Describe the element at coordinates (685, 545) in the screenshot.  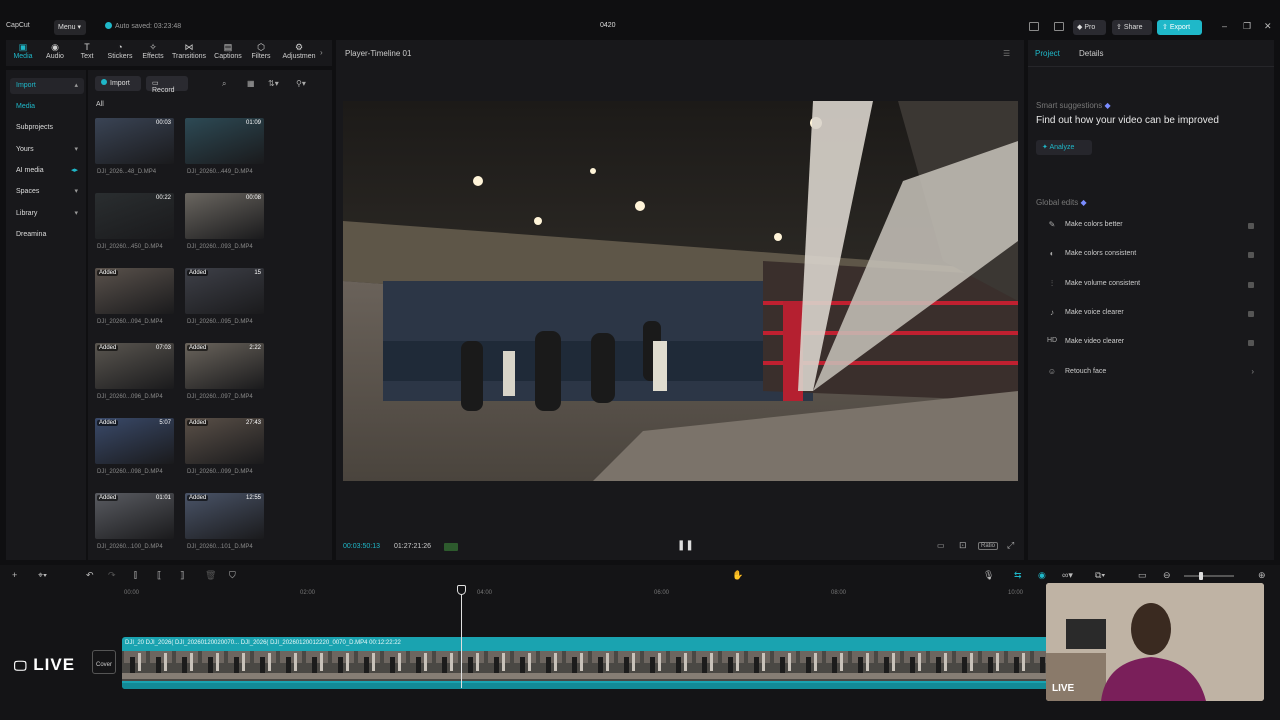
I see `pause-icon: ❚❚` at that location.